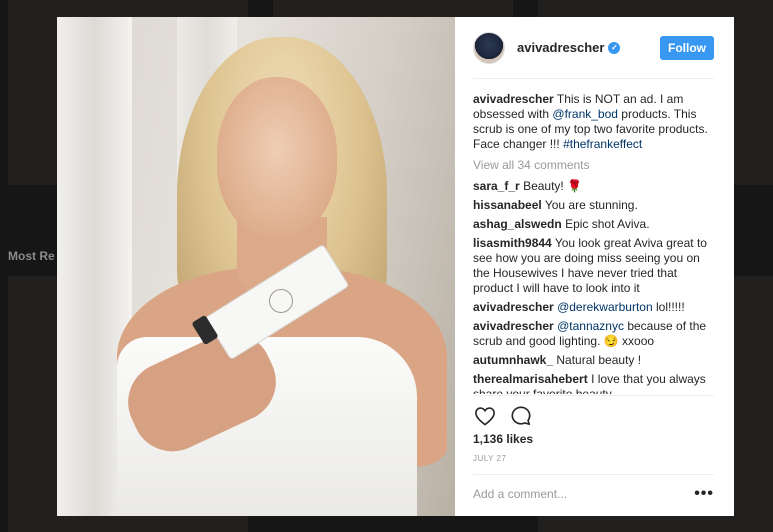 Image resolution: width=773 pixels, height=532 pixels. Describe the element at coordinates (599, 360) in the screenshot. I see `comment-text: Natural beauty !` at that location.